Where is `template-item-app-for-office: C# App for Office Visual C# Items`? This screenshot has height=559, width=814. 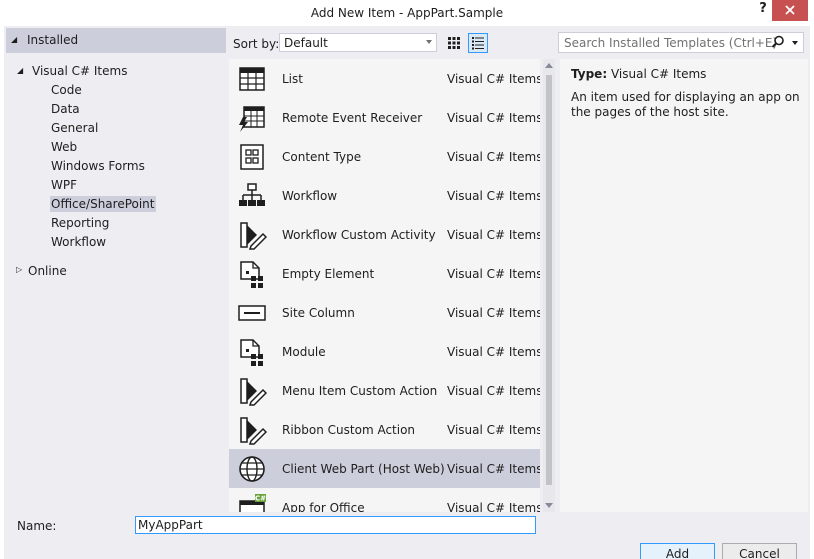
template-item-app-for-office: C# App for Office Visual C# Items is located at coordinates (384, 500).